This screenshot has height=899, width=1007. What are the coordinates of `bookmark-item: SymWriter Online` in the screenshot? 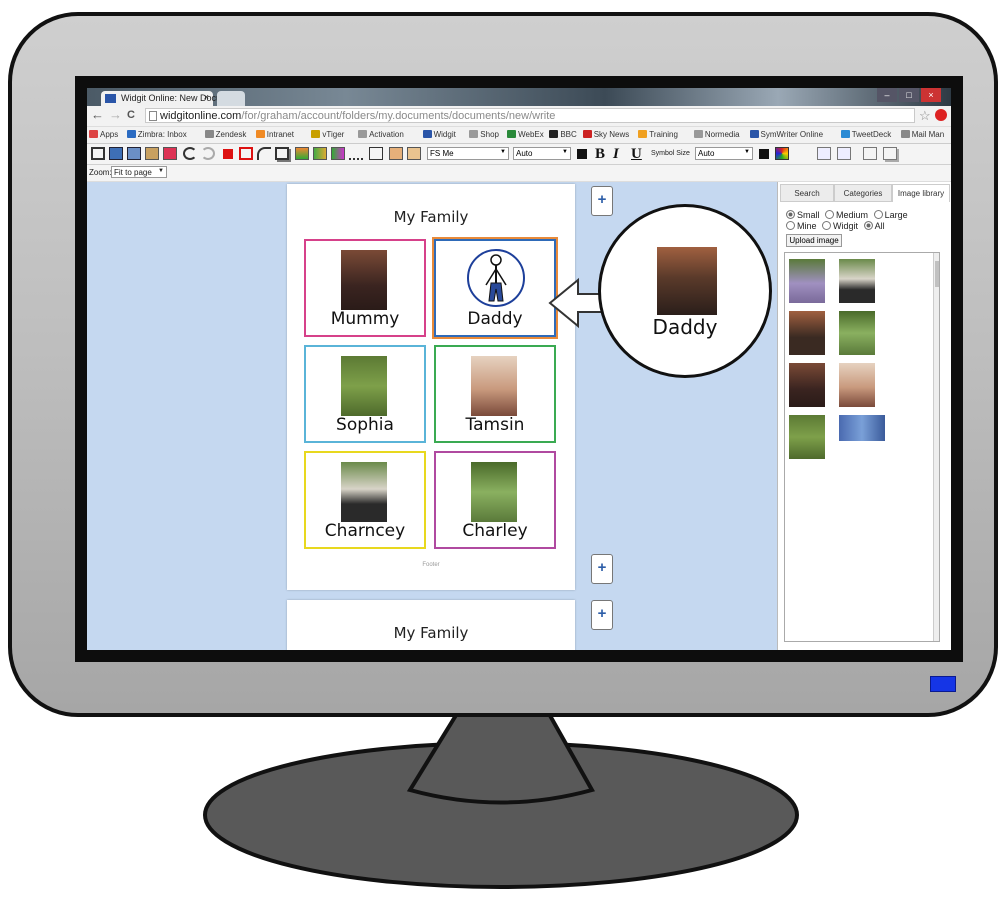 It's located at (786, 134).